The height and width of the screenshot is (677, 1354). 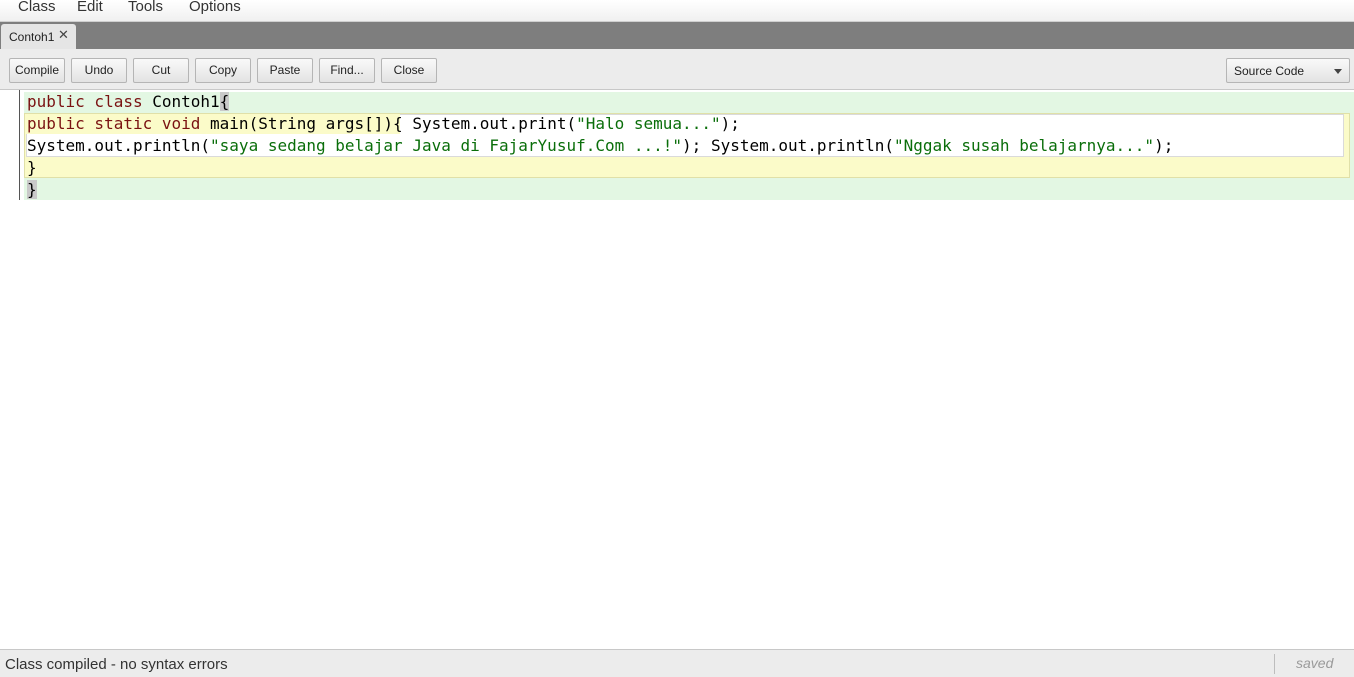 What do you see at coordinates (1274, 664) in the screenshot?
I see `status-divider` at bounding box center [1274, 664].